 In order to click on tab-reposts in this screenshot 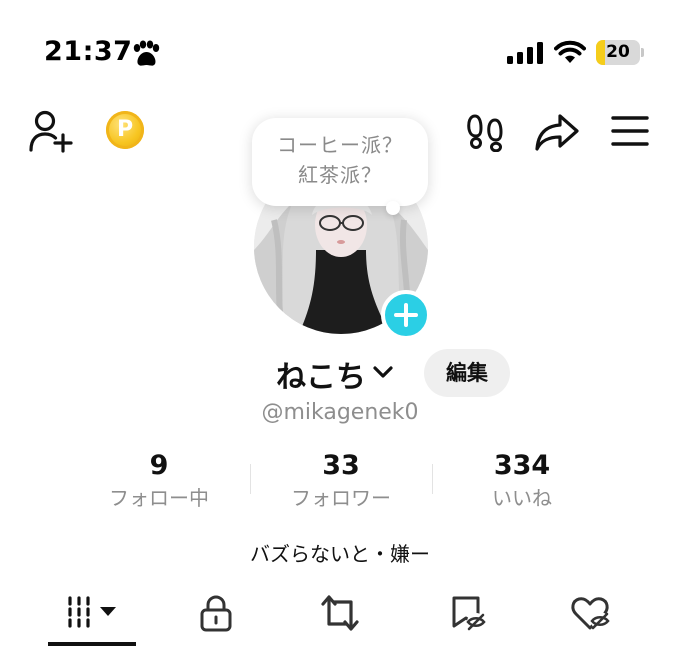, I will do `click(340, 612)`.